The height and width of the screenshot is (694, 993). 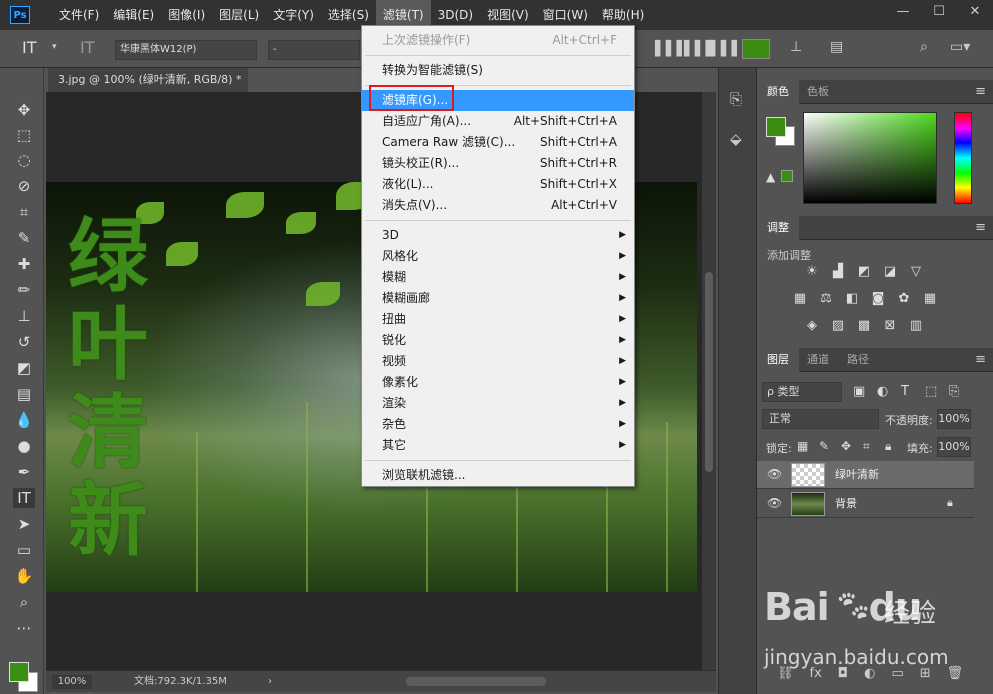 I want to click on eyedropper-tool-icon: ✎, so click(x=24, y=238).